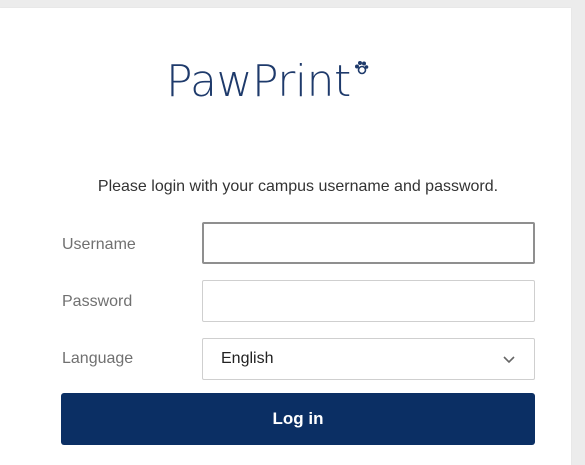 The image size is (585, 465). I want to click on paw-icon, so click(361, 68).